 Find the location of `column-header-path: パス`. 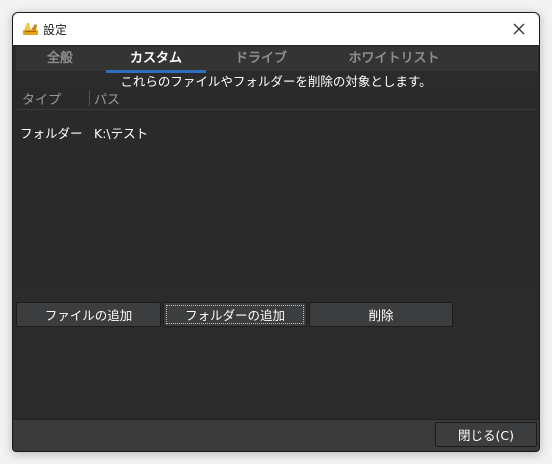

column-header-path: パス is located at coordinates (107, 98).